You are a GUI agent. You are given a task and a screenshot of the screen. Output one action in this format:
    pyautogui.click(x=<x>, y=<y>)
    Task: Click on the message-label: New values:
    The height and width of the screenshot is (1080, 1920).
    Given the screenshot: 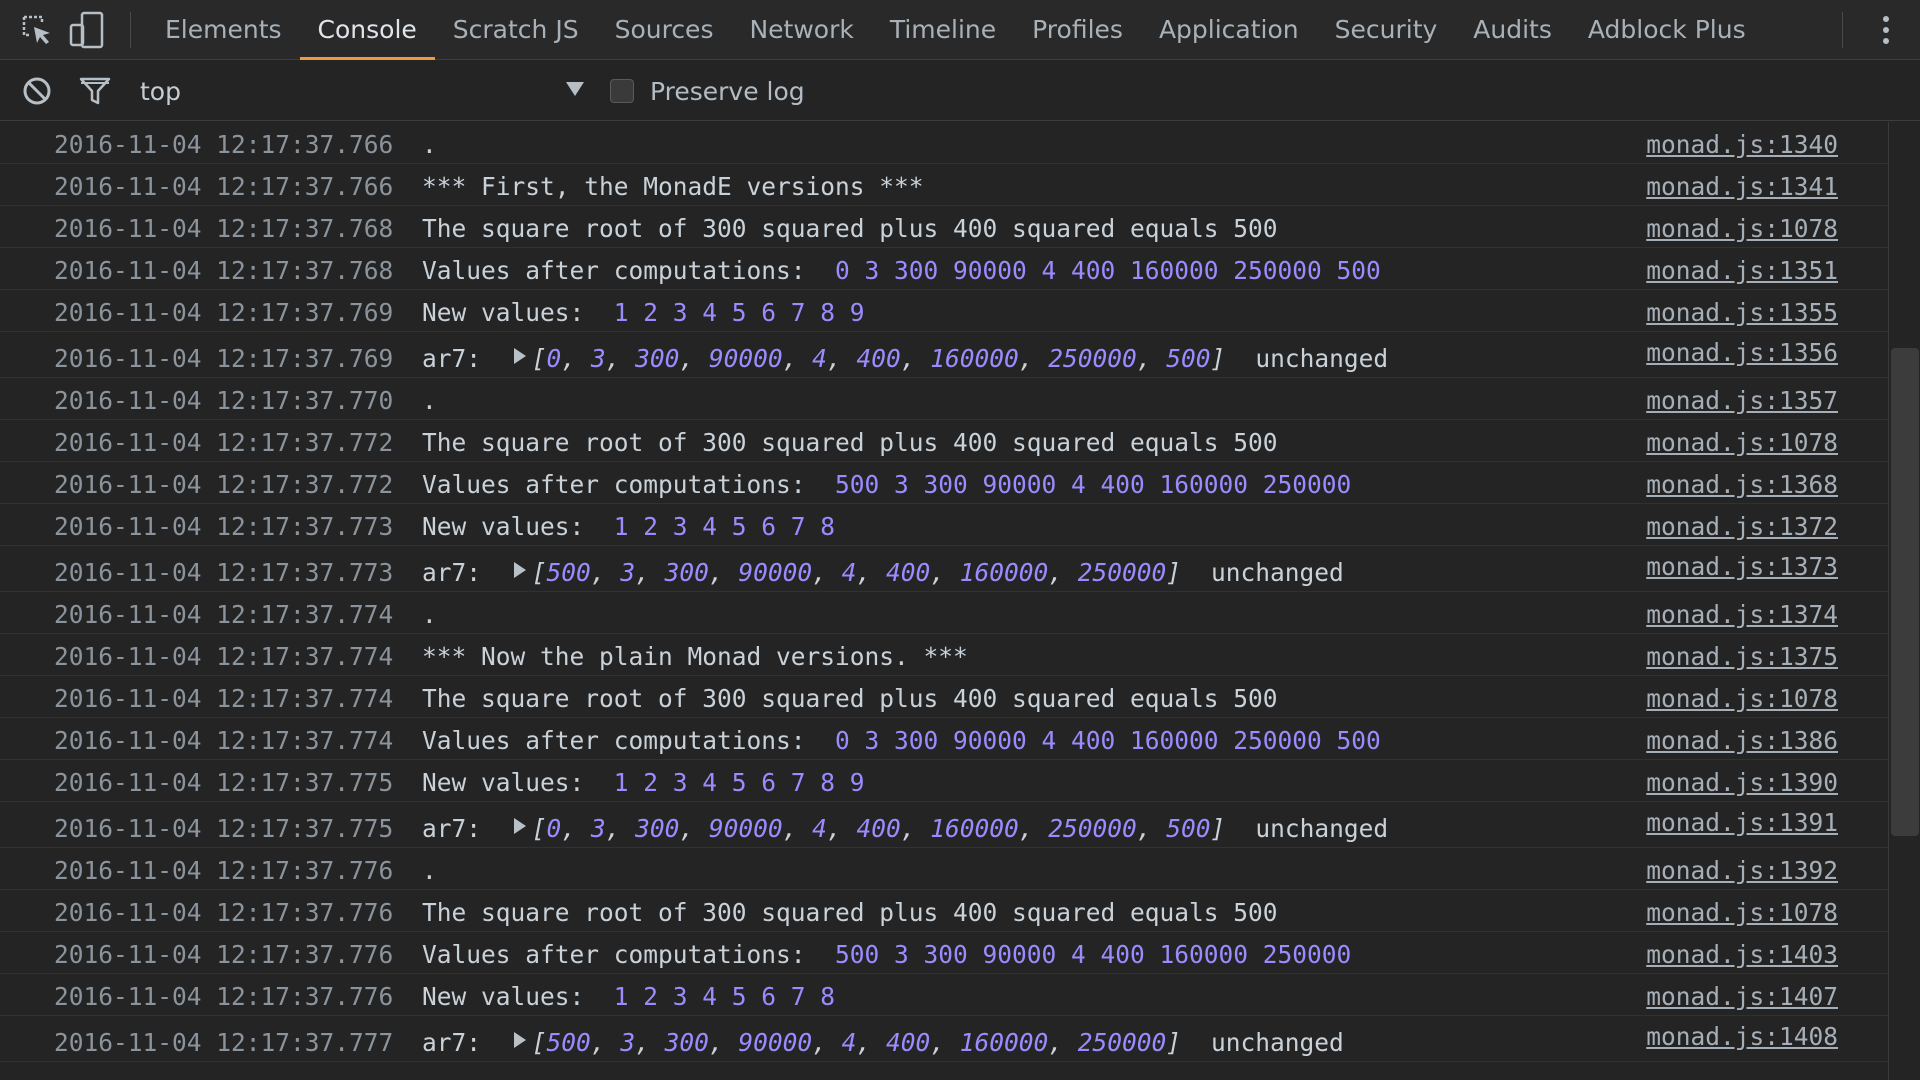 What is the action you would take?
    pyautogui.click(x=511, y=782)
    